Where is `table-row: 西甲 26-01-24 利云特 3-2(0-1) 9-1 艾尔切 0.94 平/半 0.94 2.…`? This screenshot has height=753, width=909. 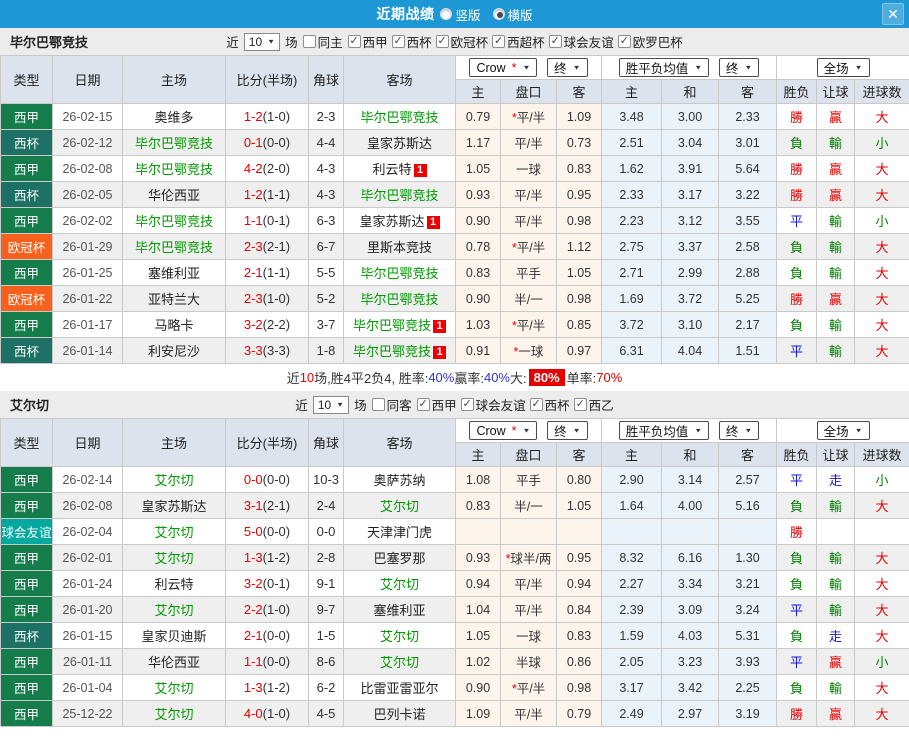 table-row: 西甲 26-01-24 利云特 3-2(0-1) 9-1 艾尔切 0.94 平/半 0.94 2.… is located at coordinates (454, 583).